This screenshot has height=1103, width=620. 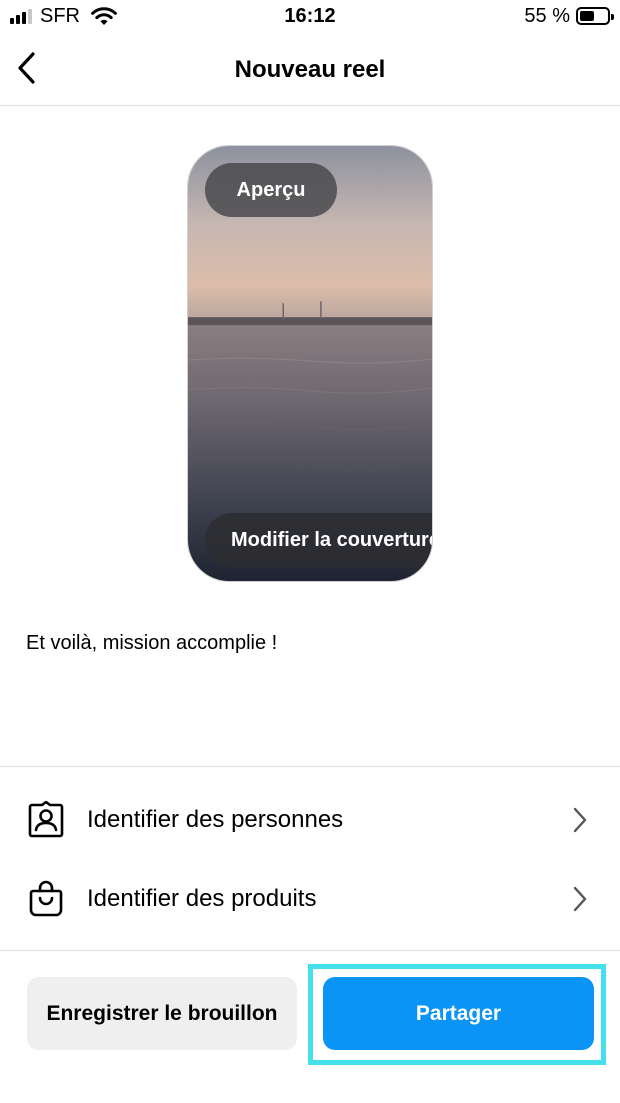 I want to click on battery-level, so click(x=587, y=16).